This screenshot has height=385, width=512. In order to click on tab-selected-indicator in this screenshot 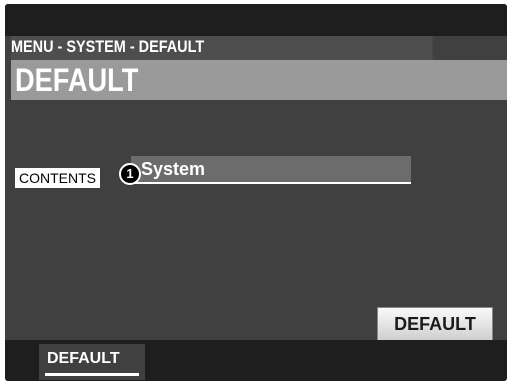, I will do `click(92, 374)`.